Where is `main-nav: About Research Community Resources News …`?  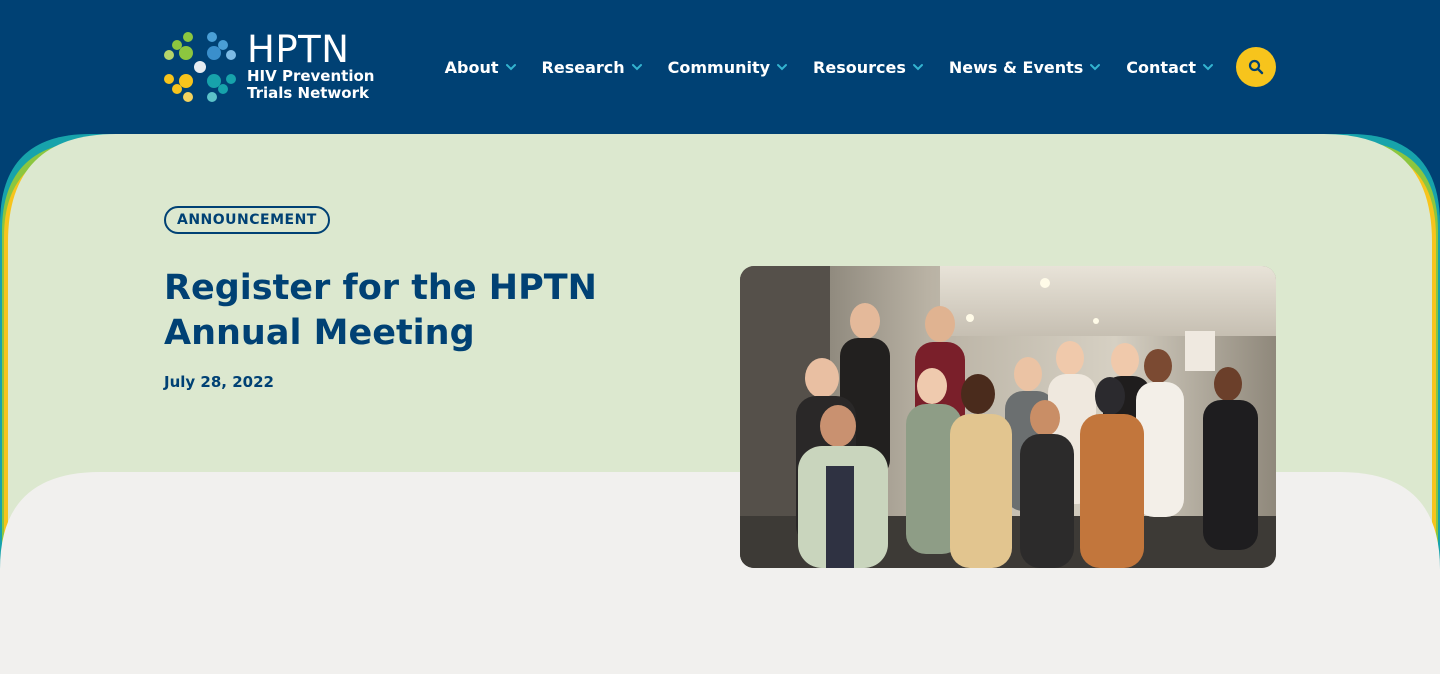 main-nav: About Research Community Resources News … is located at coordinates (860, 67).